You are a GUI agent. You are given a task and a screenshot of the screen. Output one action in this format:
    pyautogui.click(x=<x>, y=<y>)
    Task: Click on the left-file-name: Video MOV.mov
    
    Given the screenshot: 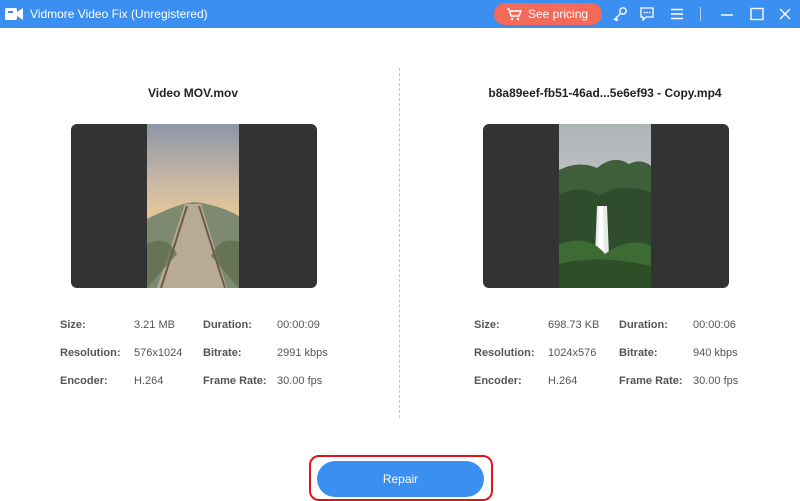 What is the action you would take?
    pyautogui.click(x=193, y=93)
    